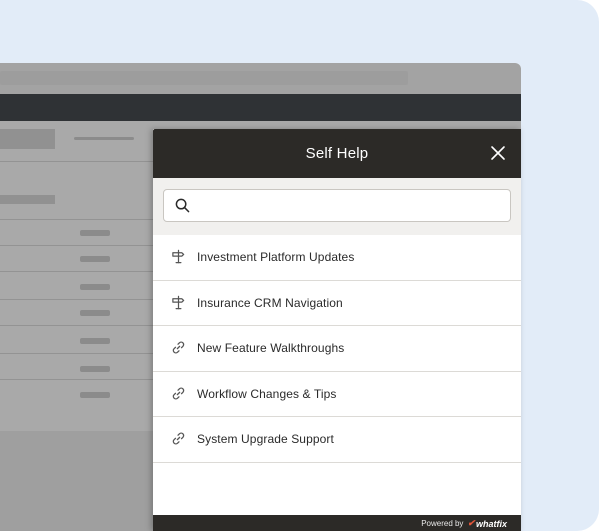  I want to click on search-area, so click(337, 206).